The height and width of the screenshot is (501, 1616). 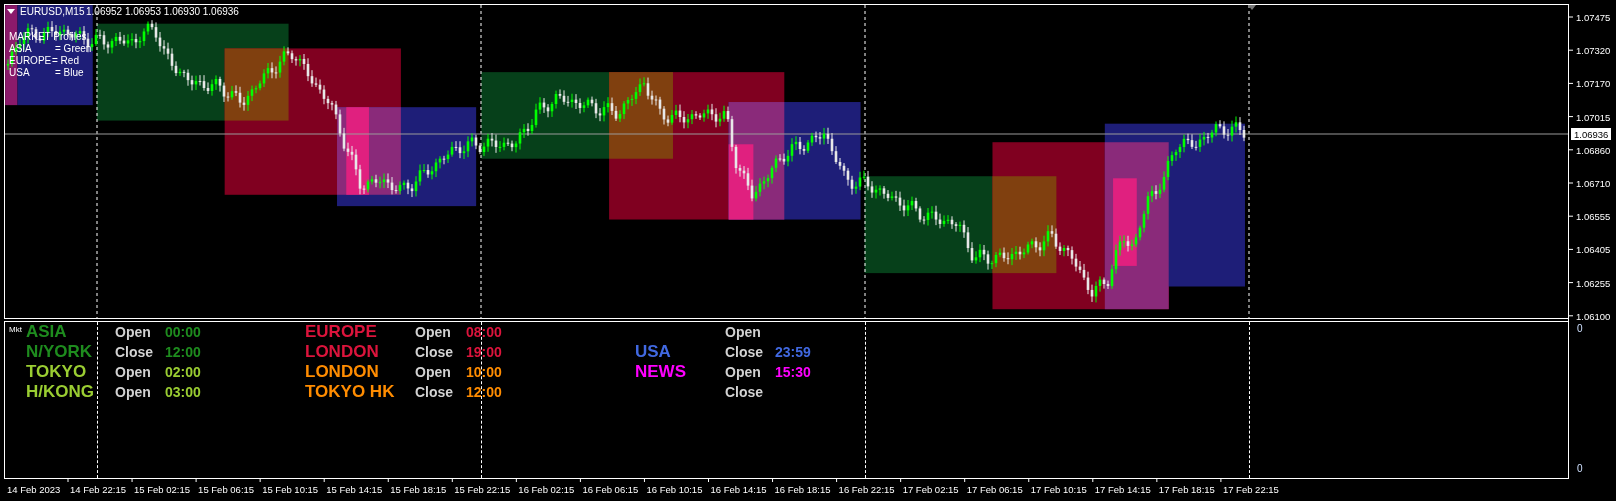 What do you see at coordinates (183, 332) in the screenshot?
I see `session-time: 00:00` at bounding box center [183, 332].